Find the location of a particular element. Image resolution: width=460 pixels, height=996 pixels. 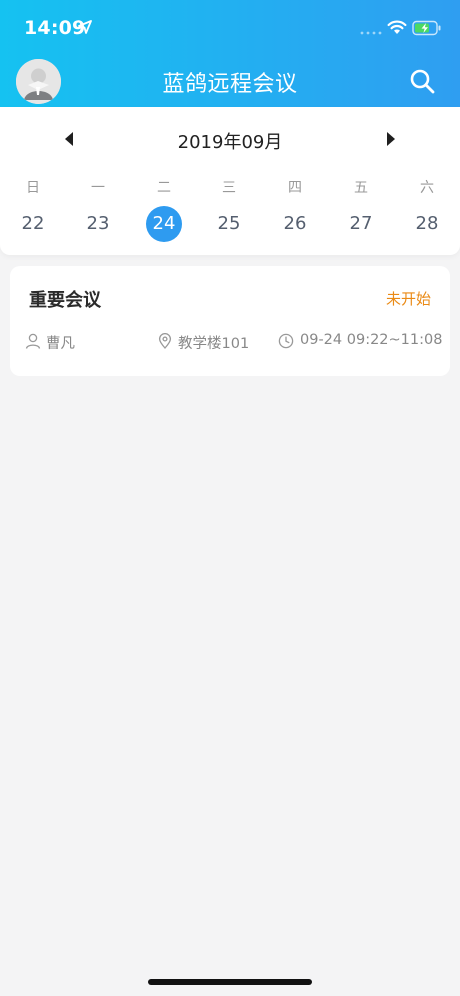

meeting-title: 重要会议 is located at coordinates (65, 300).